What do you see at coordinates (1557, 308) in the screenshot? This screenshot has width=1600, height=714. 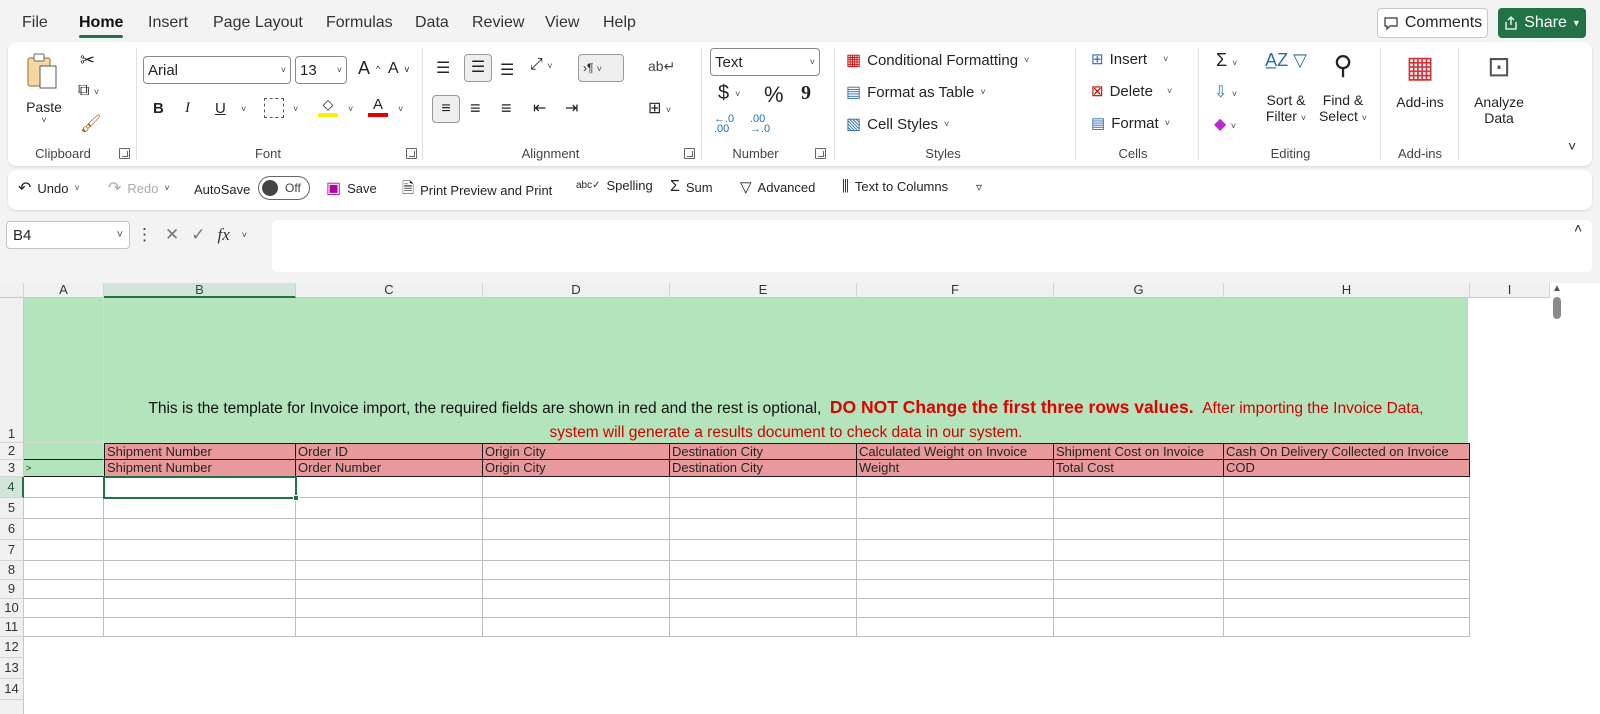 I see `scrollbar-thumb` at bounding box center [1557, 308].